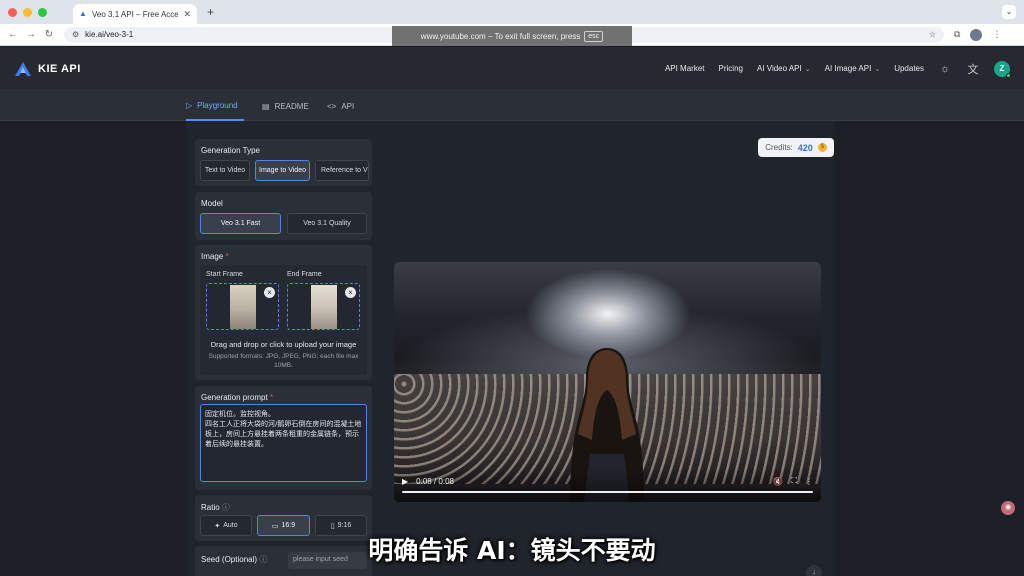  I want to click on bookmark-star-icon: ☆, so click(932, 34).